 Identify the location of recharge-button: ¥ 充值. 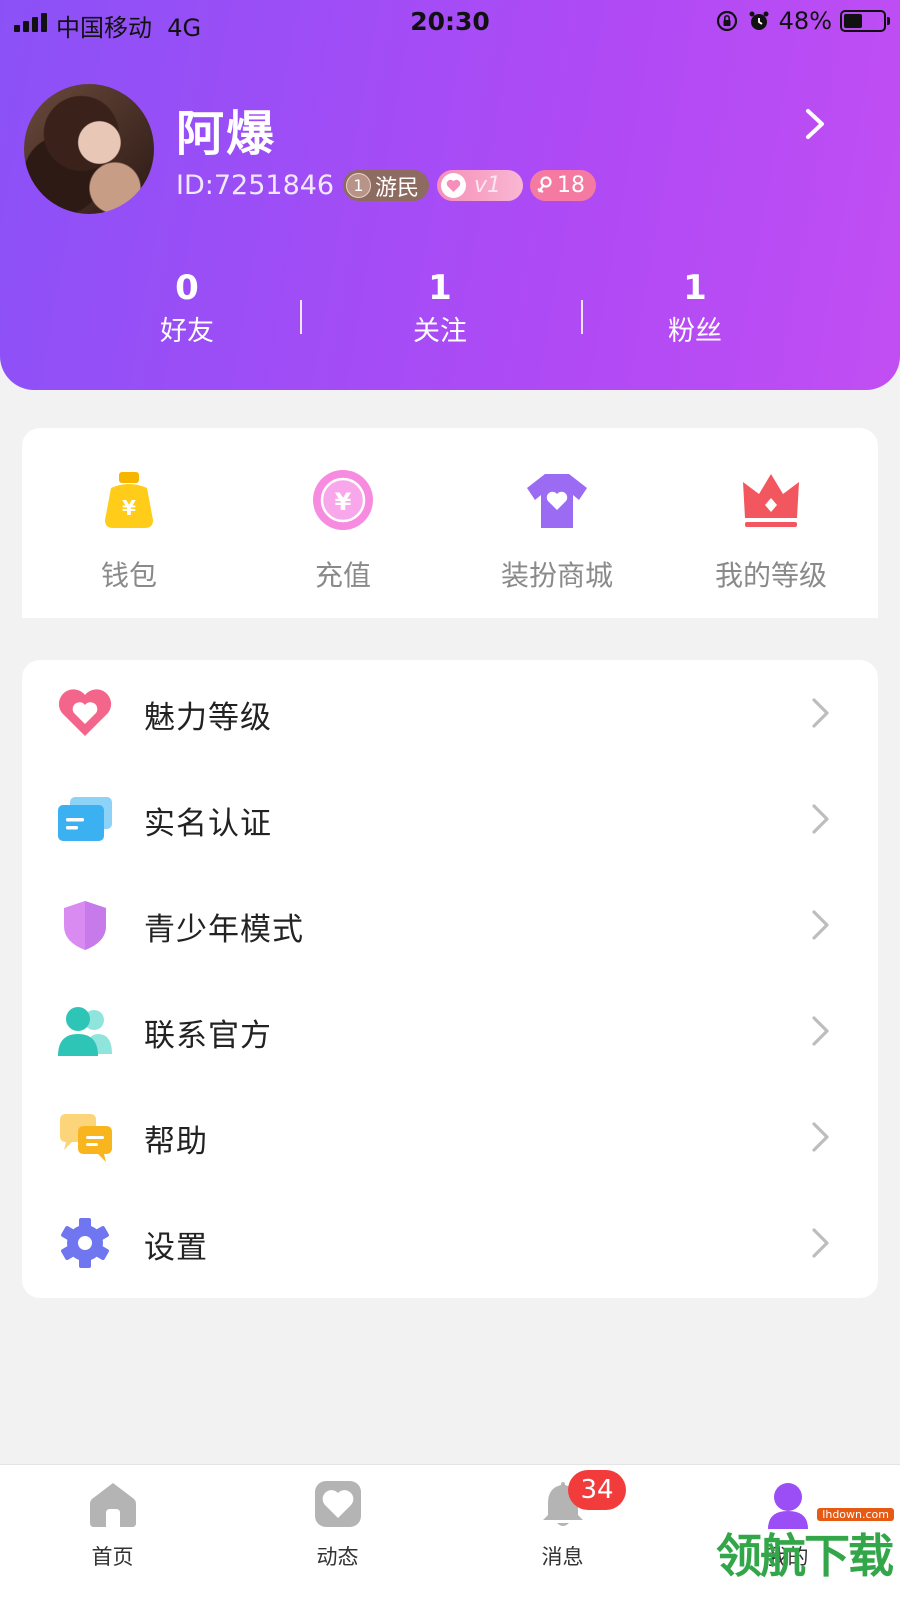
(343, 523).